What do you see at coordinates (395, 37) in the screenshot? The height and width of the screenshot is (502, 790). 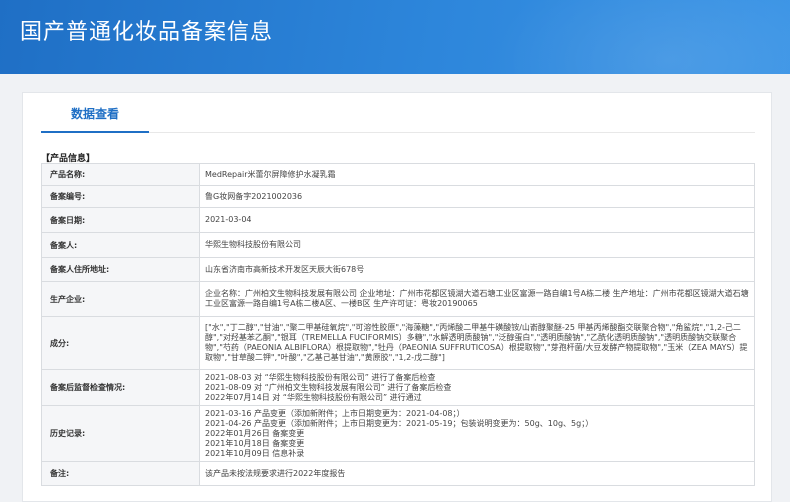 I see `header-banner: 国产普通化妆品备案信息` at bounding box center [395, 37].